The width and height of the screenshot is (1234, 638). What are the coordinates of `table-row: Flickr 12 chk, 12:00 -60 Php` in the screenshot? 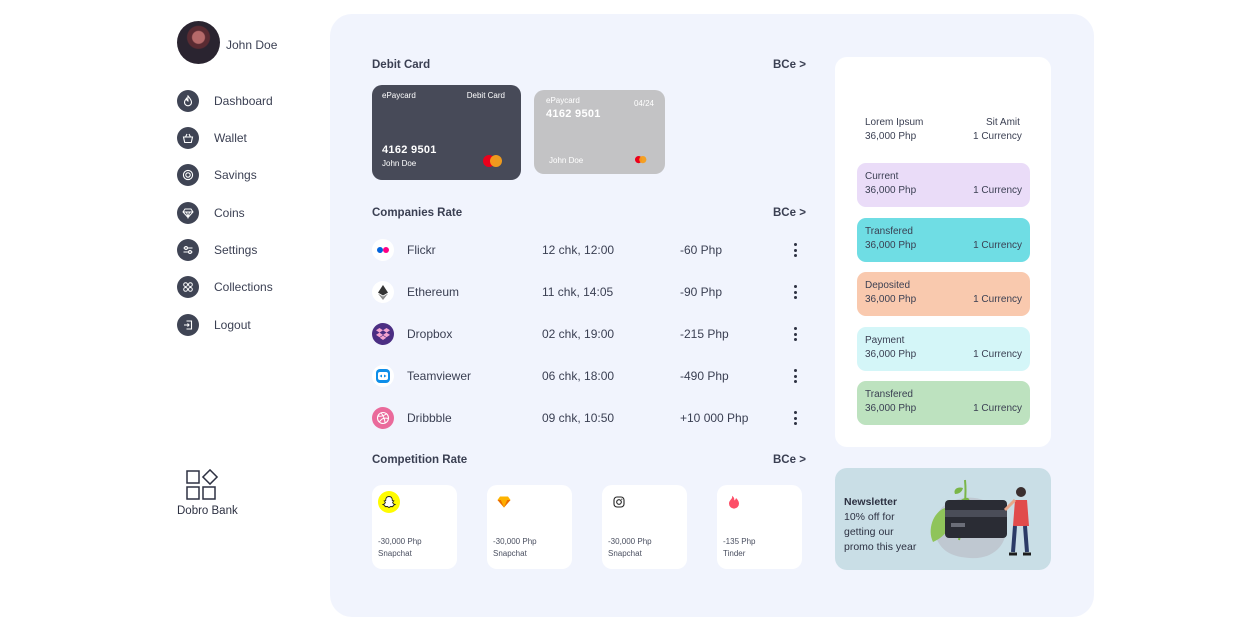 It's located at (588, 250).